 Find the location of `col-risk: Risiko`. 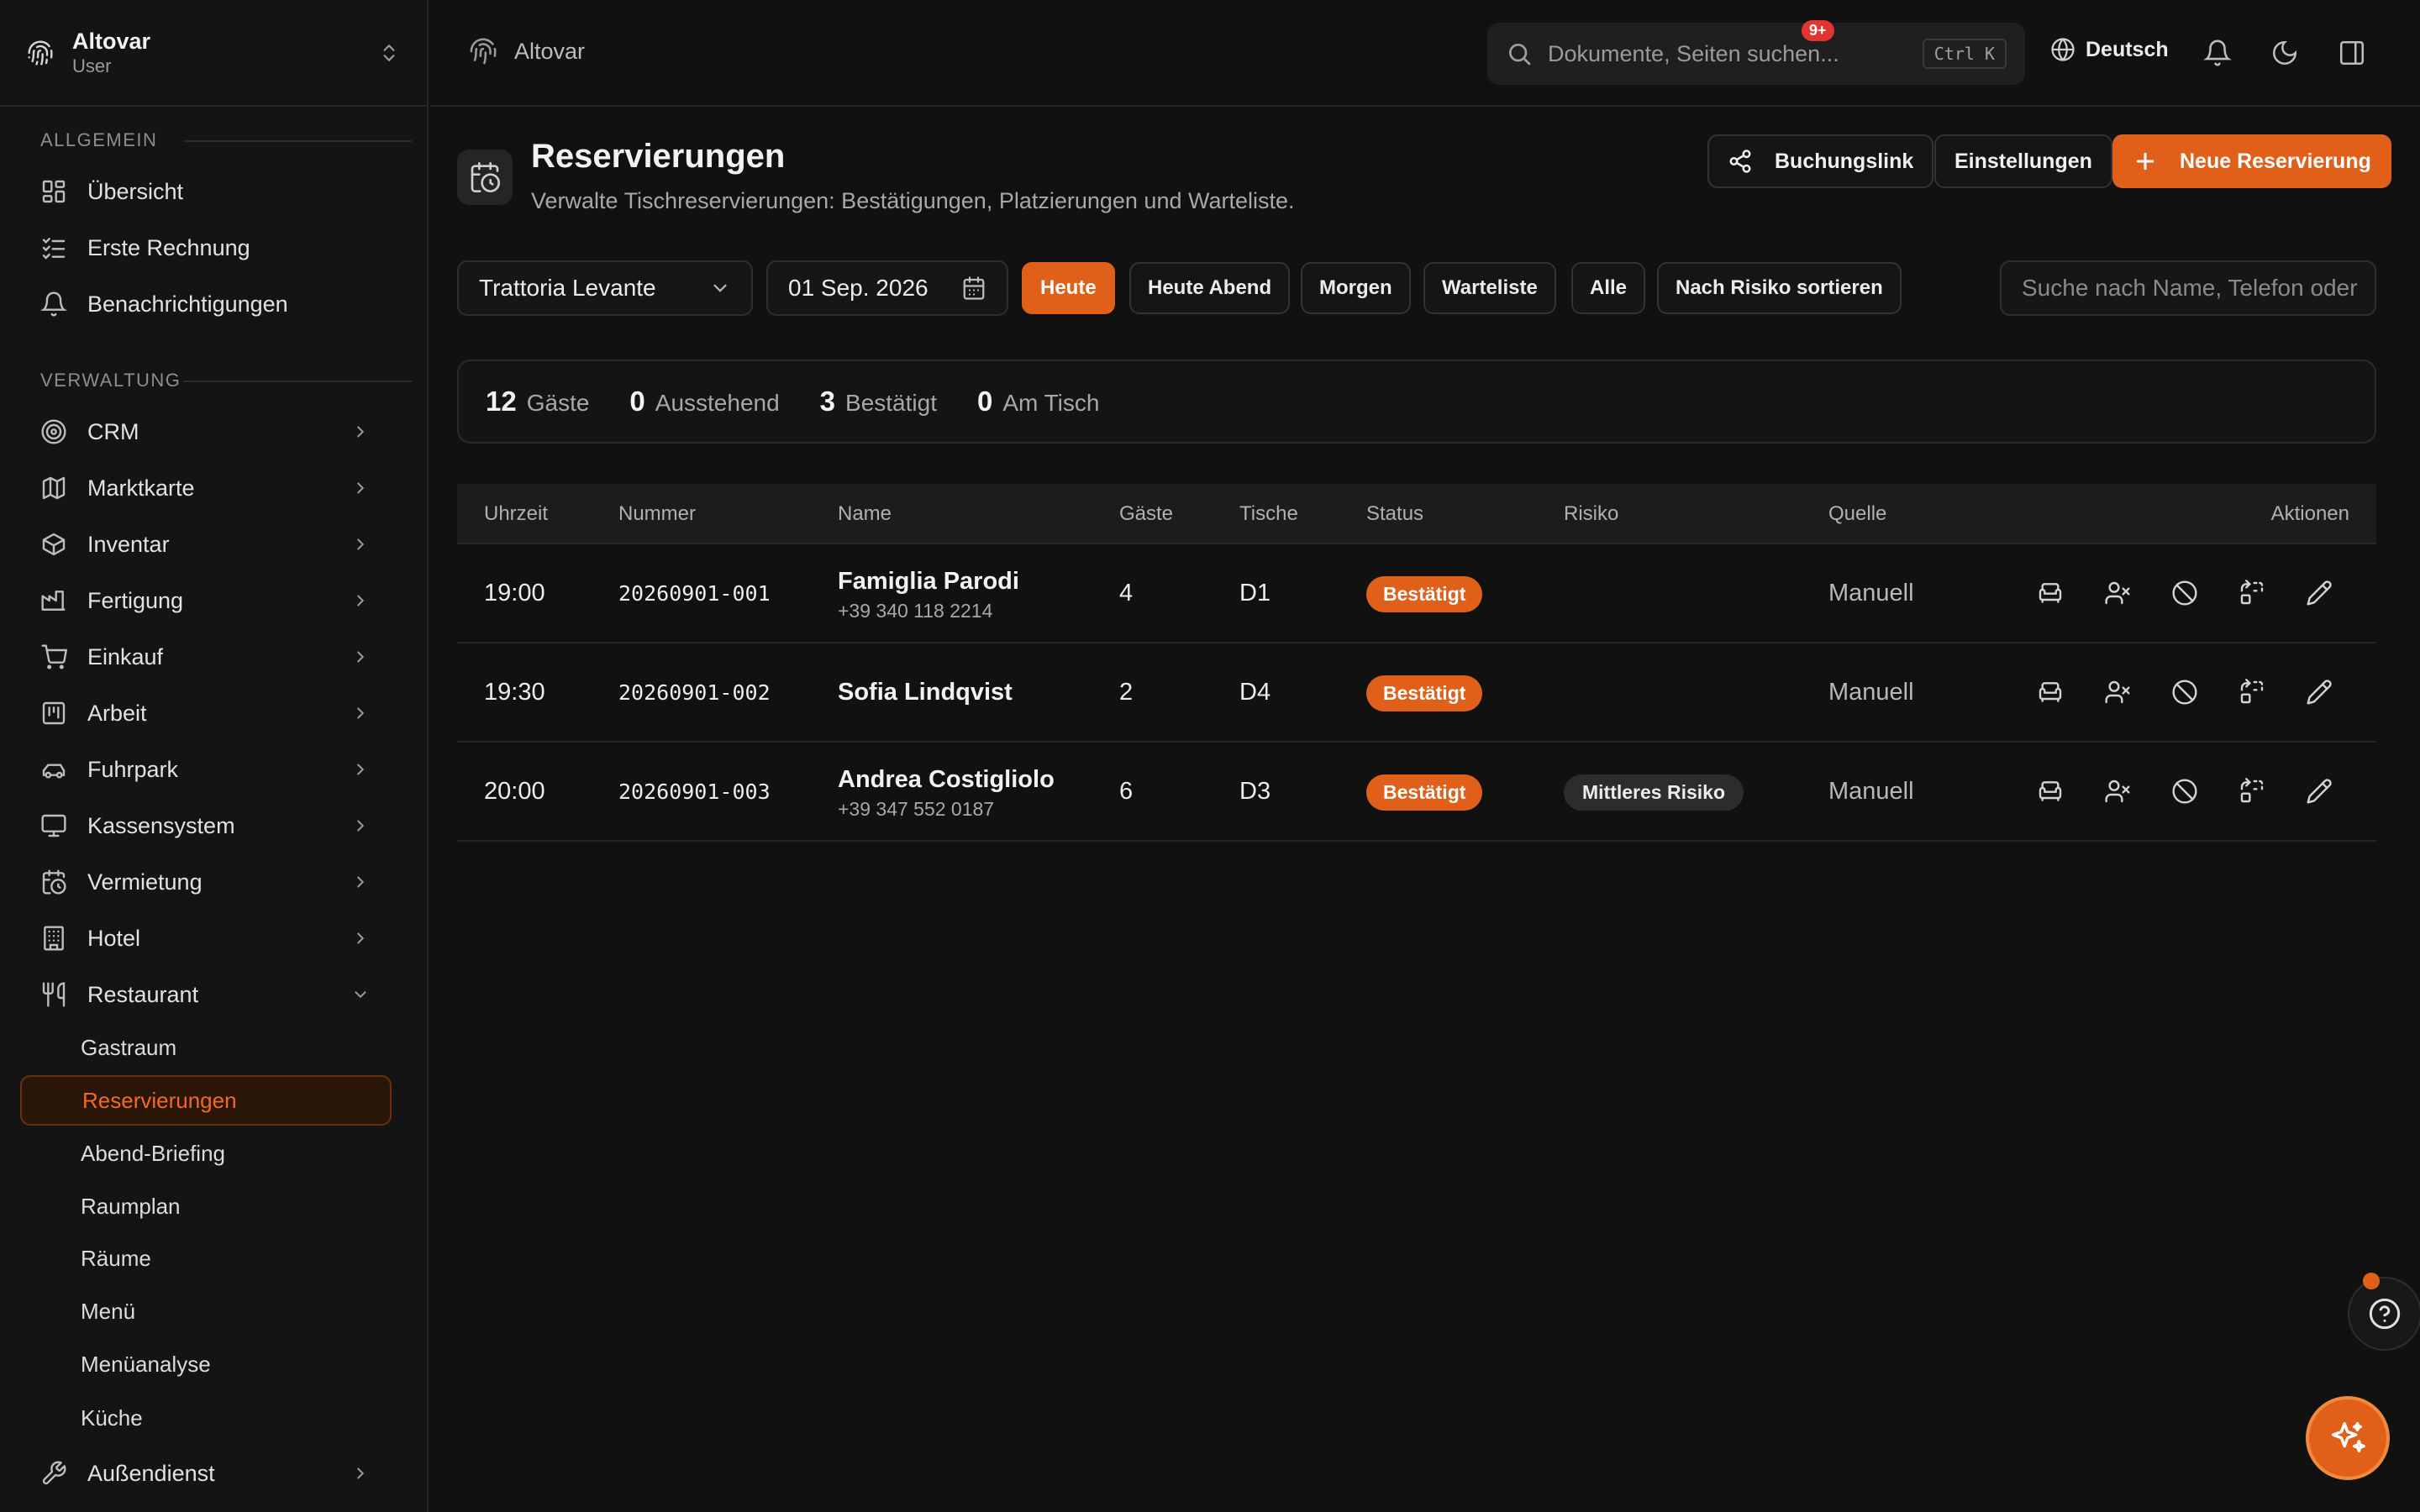

col-risk: Risiko is located at coordinates (1591, 514).